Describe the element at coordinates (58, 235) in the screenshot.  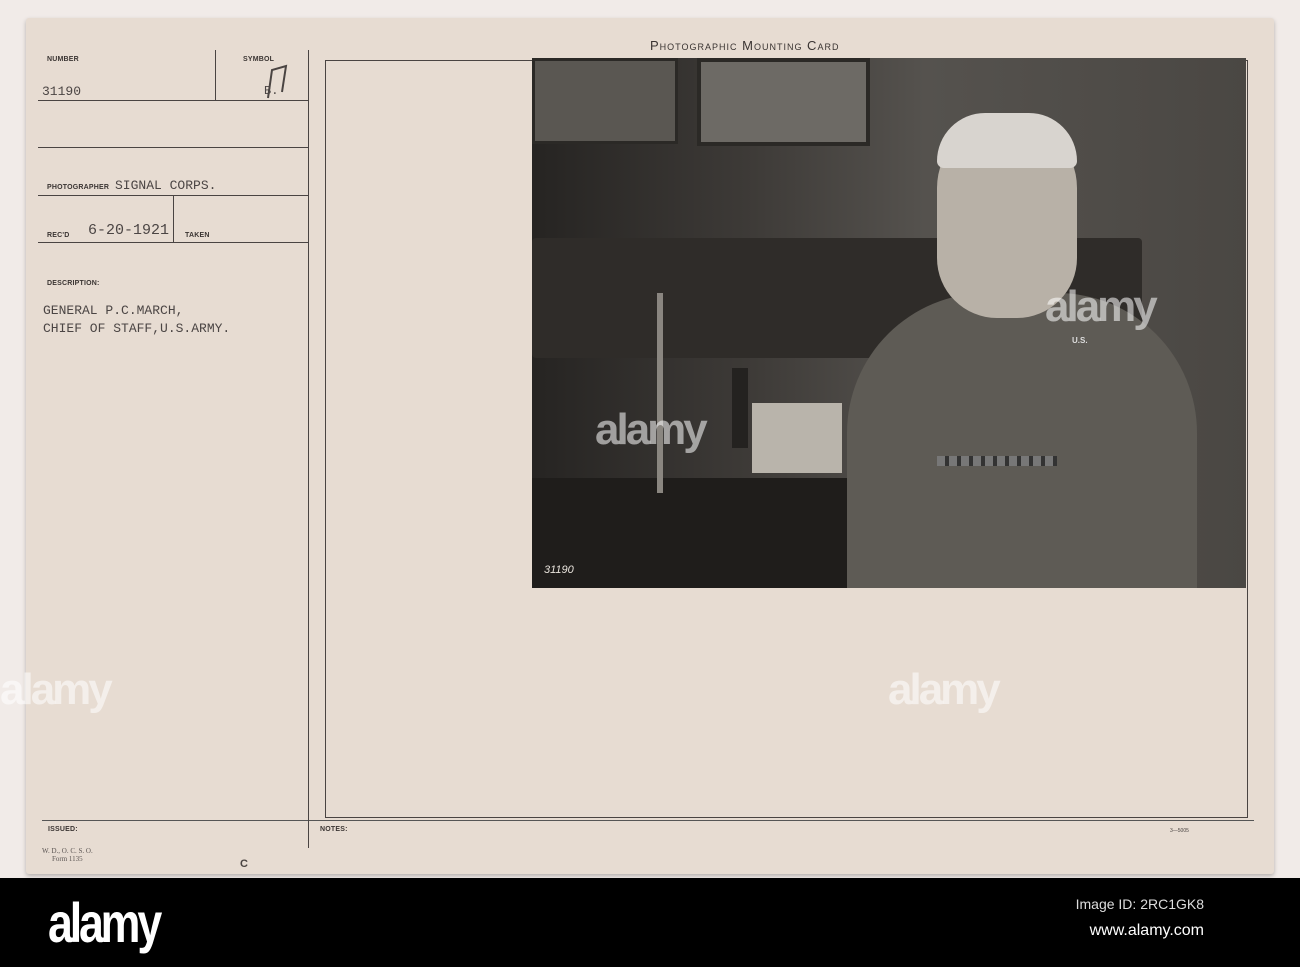
I see `recd-label: REC'D` at that location.